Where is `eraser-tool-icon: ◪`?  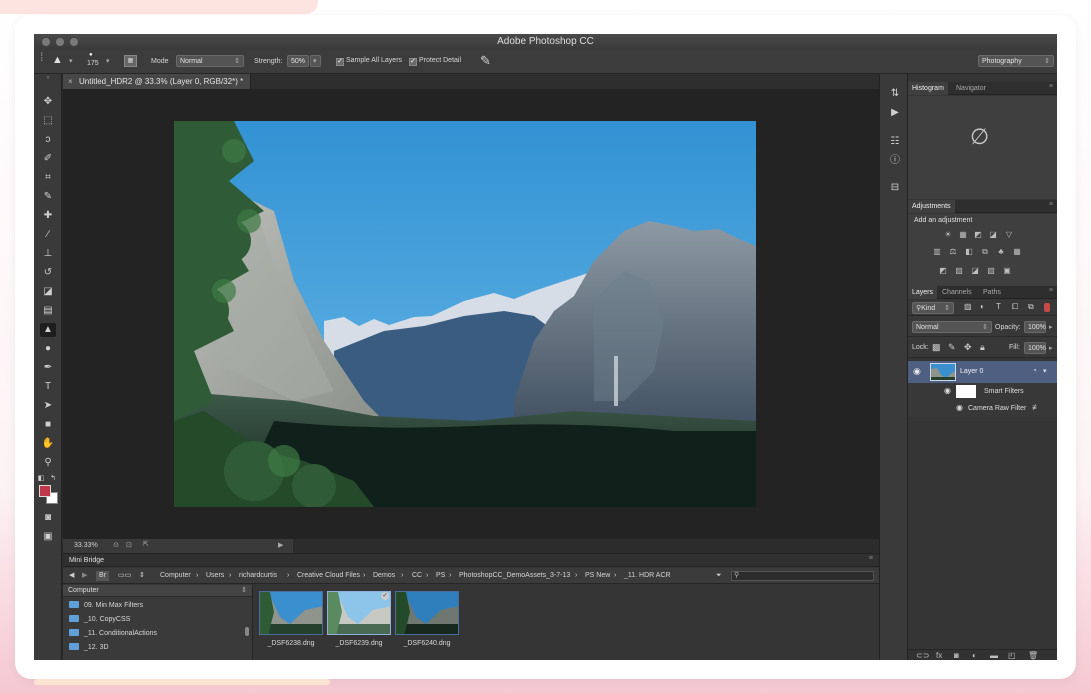 eraser-tool-icon: ◪ is located at coordinates (48, 292).